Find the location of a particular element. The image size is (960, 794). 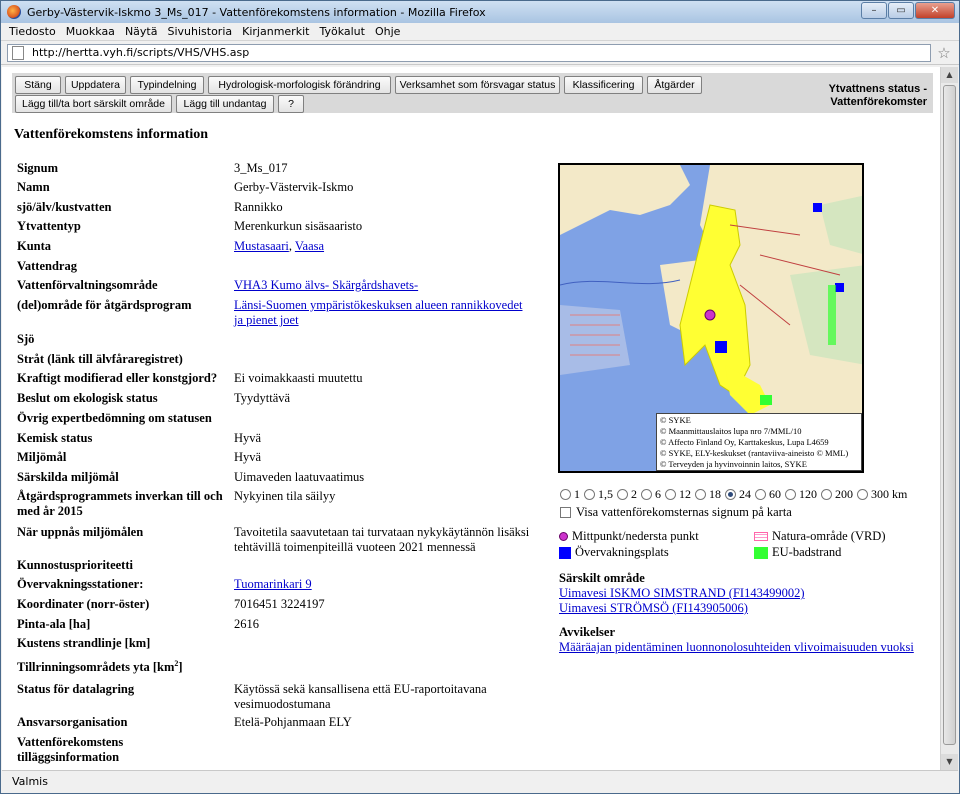

field-value: Tyydyttävä is located at coordinates (262, 398).